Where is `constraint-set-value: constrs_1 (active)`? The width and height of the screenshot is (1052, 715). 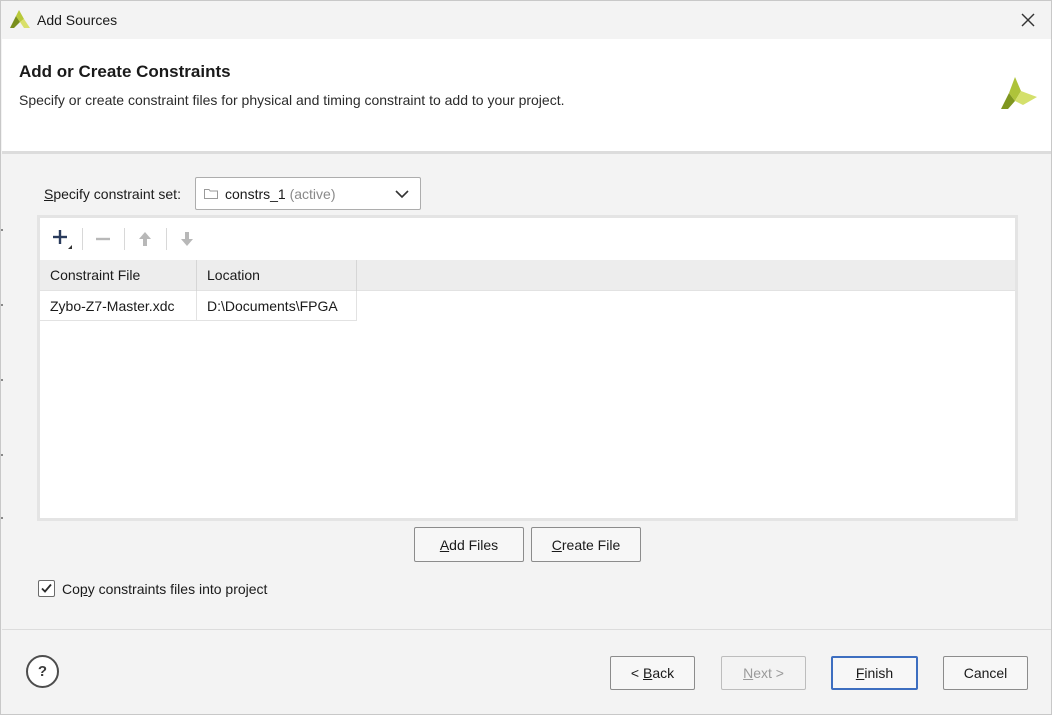
constraint-set-value: constrs_1 (active) is located at coordinates (280, 194).